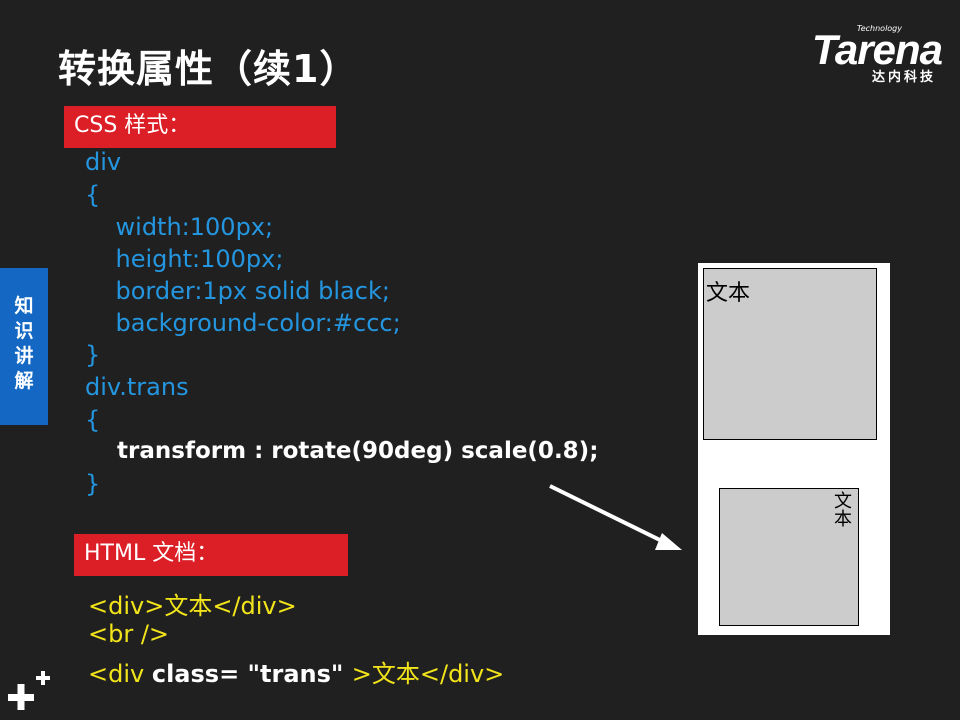  What do you see at coordinates (137, 387) in the screenshot?
I see `css-code-line: div.trans` at bounding box center [137, 387].